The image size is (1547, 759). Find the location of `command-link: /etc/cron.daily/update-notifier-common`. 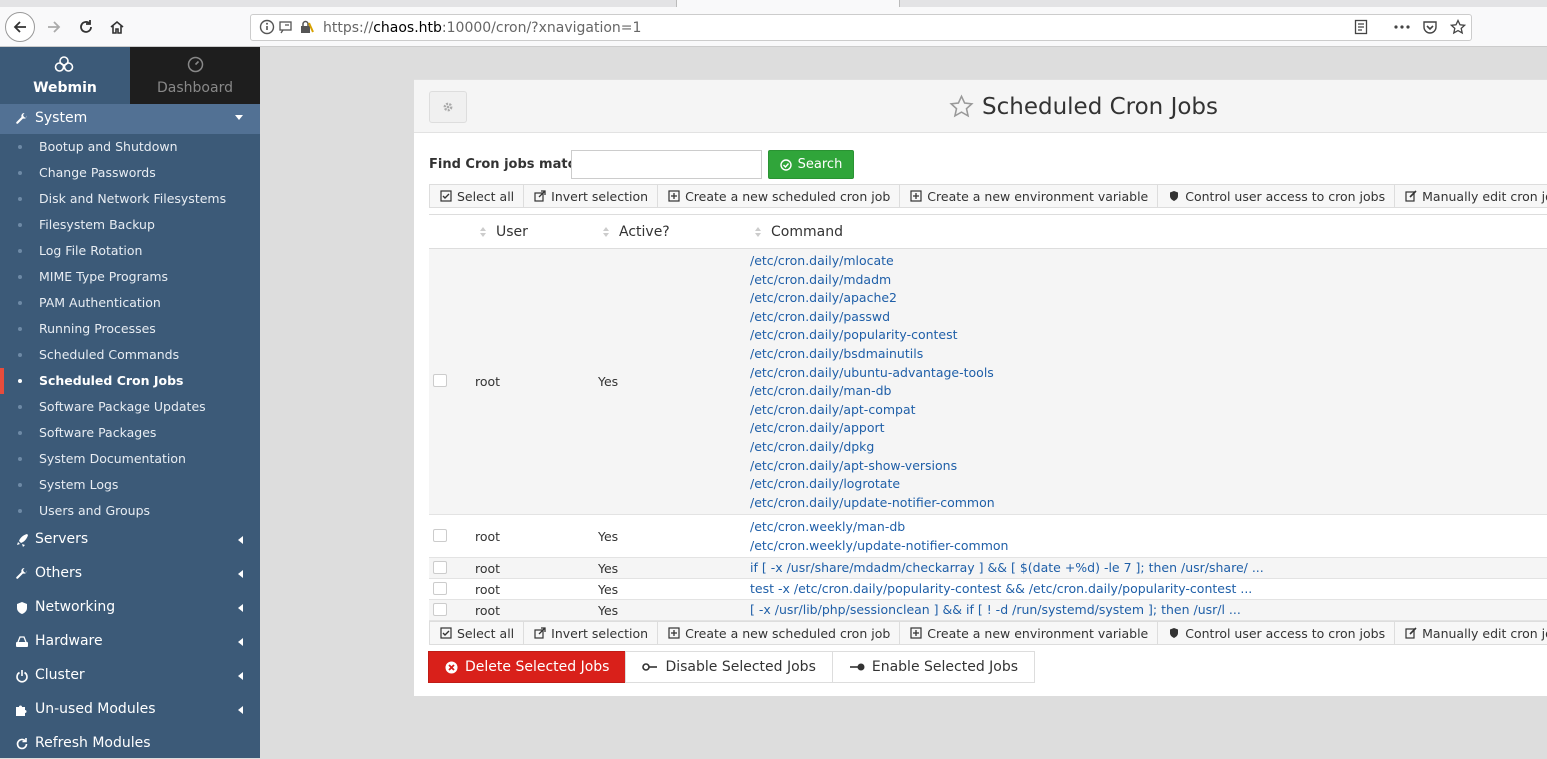

command-link: /etc/cron.daily/update-notifier-common is located at coordinates (872, 503).